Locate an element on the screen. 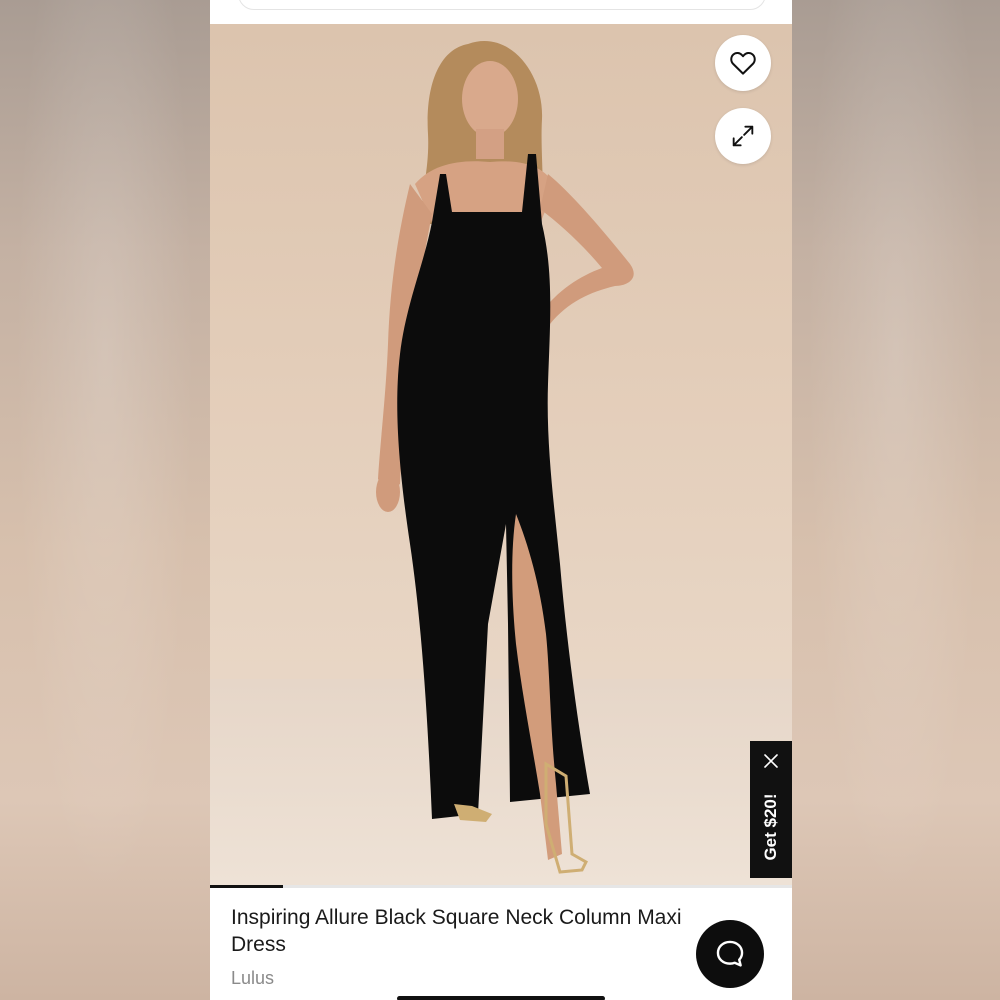  heart-outline-icon is located at coordinates (743, 63).